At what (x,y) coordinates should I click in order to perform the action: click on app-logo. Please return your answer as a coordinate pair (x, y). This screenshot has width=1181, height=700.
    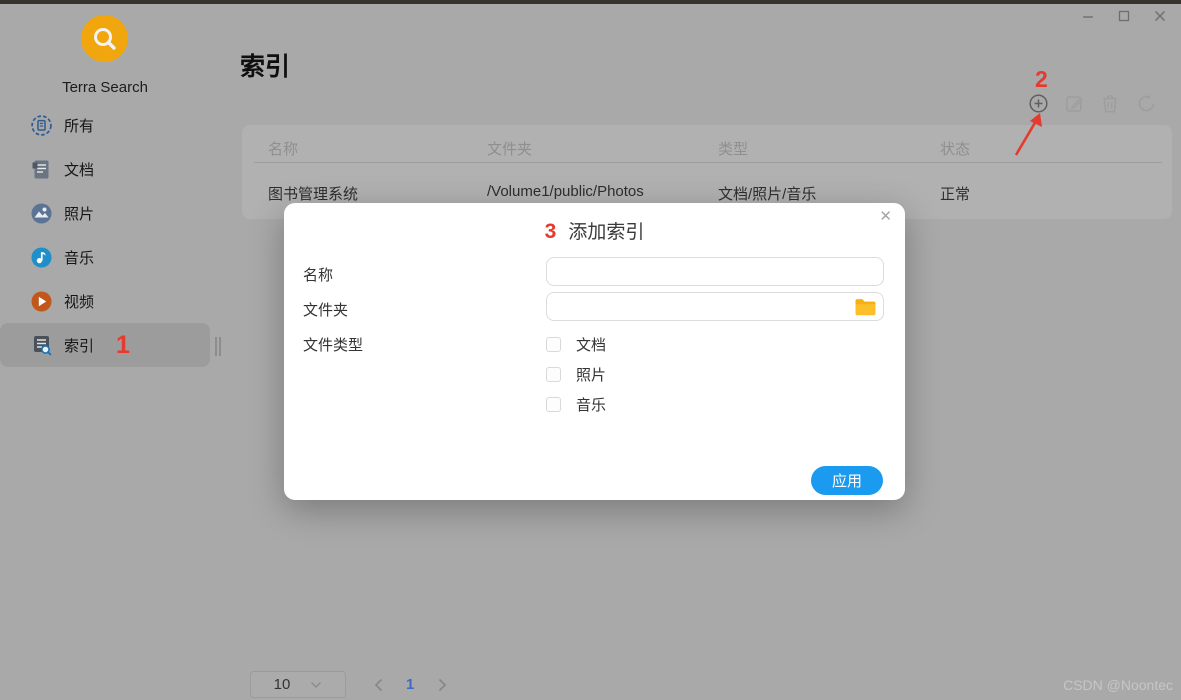
    Looking at the image, I should click on (104, 38).